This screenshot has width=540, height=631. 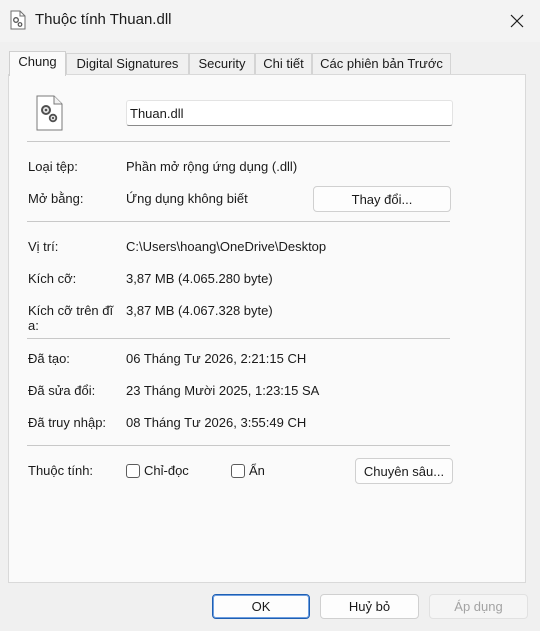 What do you see at coordinates (199, 278) in the screenshot?
I see `size-value: 3,87 MB (4.065.280 byte)` at bounding box center [199, 278].